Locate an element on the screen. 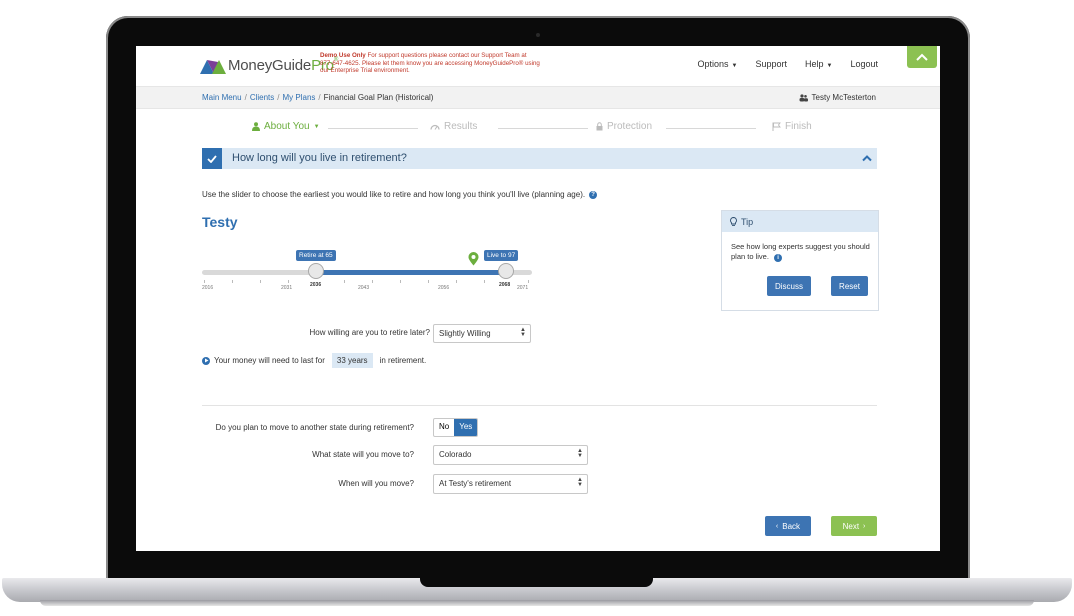 This screenshot has width=1074, height=616. money-suffix: in retirement. is located at coordinates (403, 360).